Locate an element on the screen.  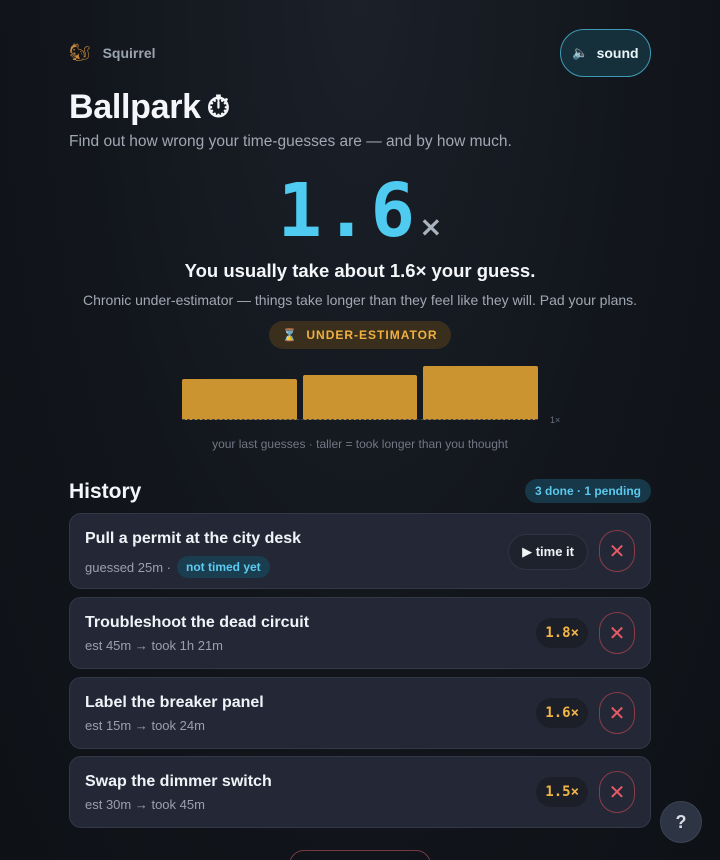
summary-headline: You usually take about 1.6× your guess. is located at coordinates (360, 270).